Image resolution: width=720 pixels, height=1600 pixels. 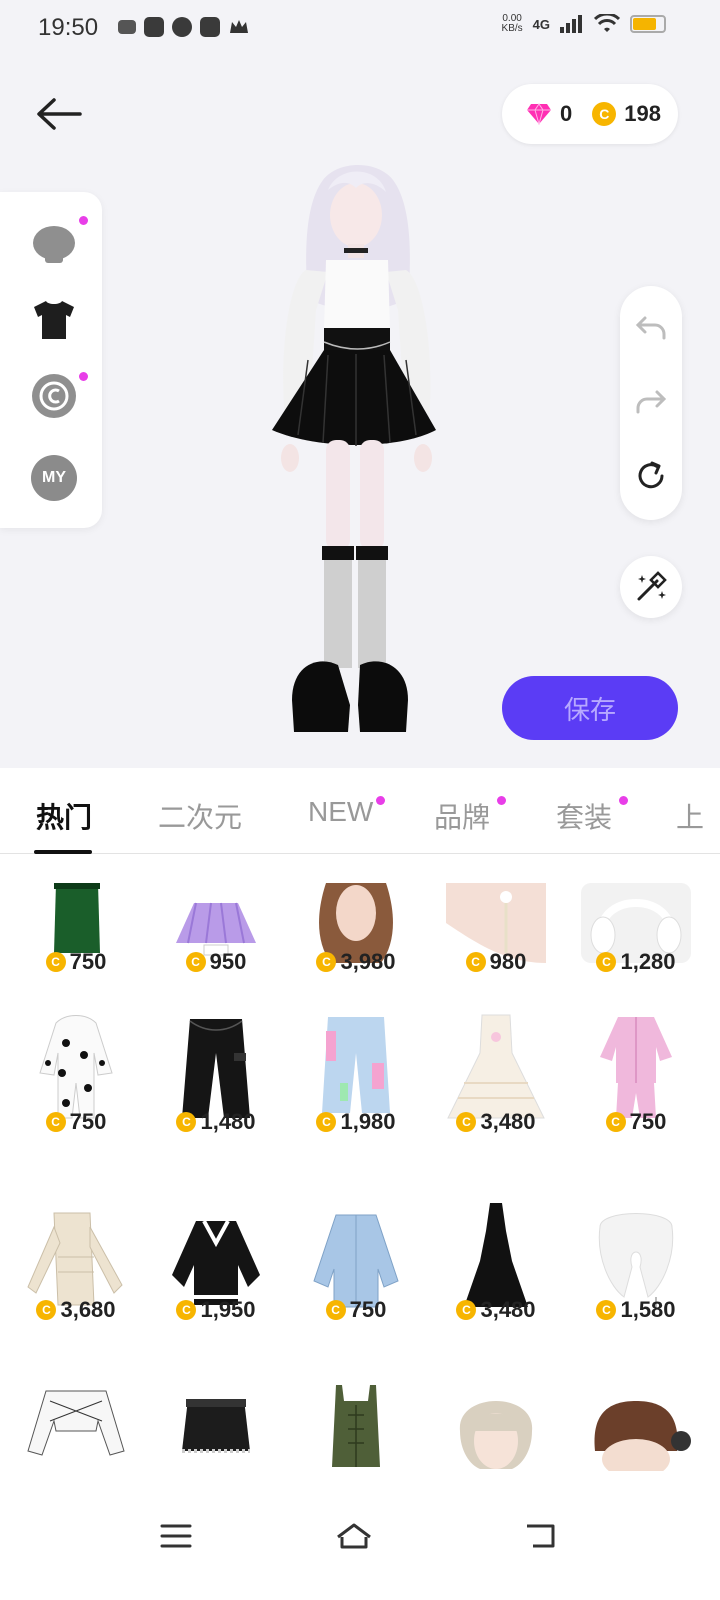 What do you see at coordinates (64, 816) in the screenshot?
I see `tab-hot: 热门` at bounding box center [64, 816].